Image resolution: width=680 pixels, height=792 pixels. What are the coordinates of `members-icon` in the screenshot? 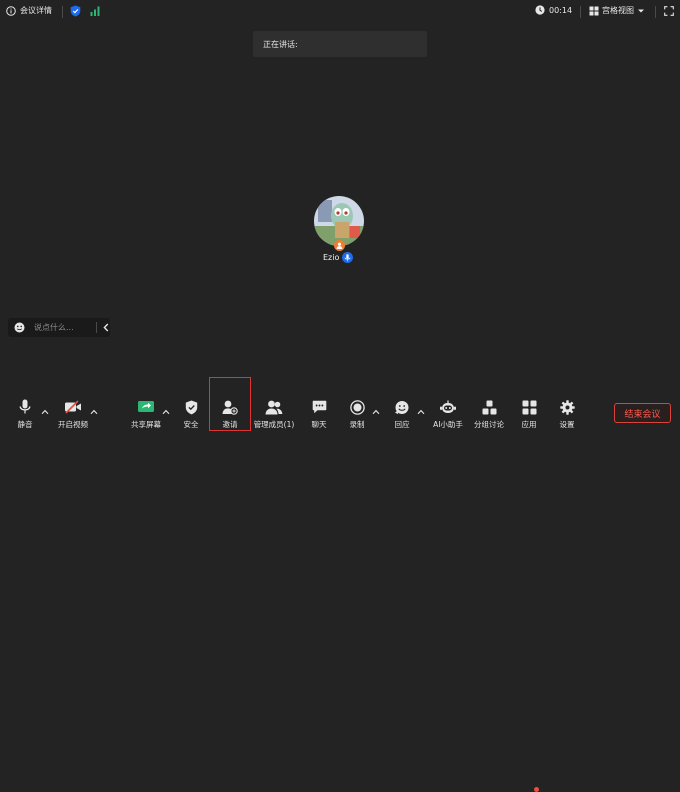 It's located at (274, 407).